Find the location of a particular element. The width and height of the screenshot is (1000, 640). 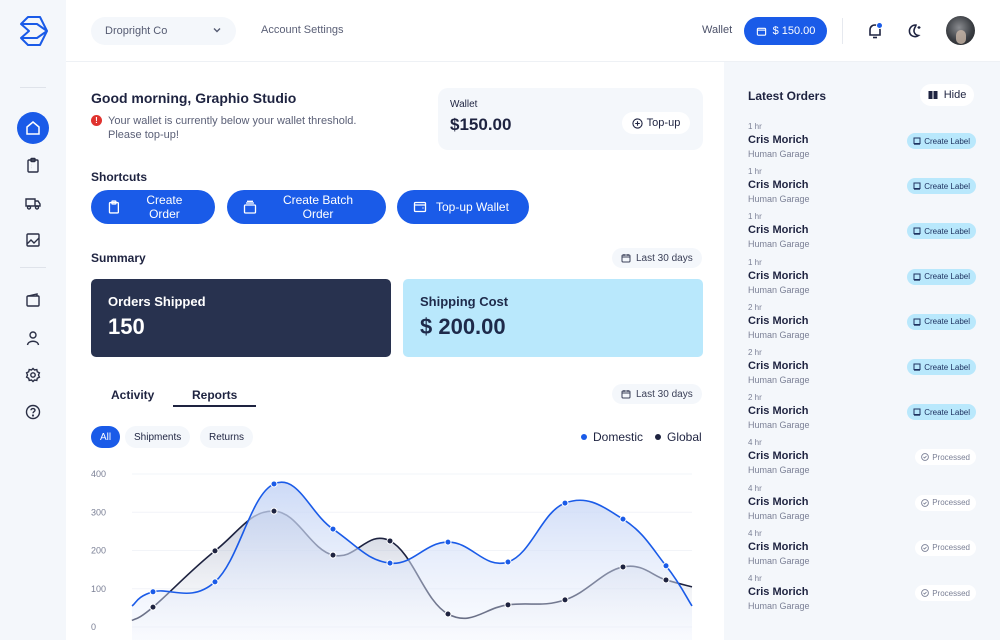

reports-range-selector: Last 30 days is located at coordinates (657, 394).